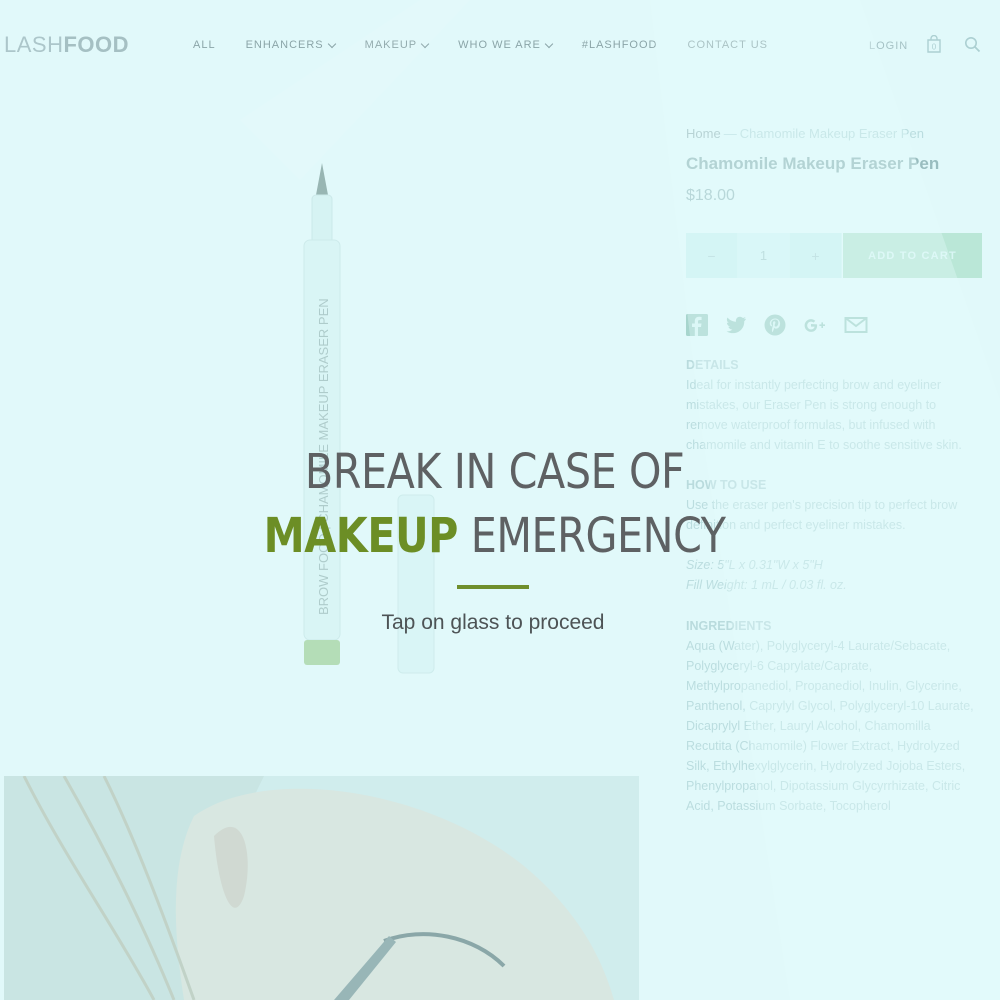 This screenshot has width=1000, height=1000. What do you see at coordinates (712, 365) in the screenshot?
I see `details-heading: DETAILS` at bounding box center [712, 365].